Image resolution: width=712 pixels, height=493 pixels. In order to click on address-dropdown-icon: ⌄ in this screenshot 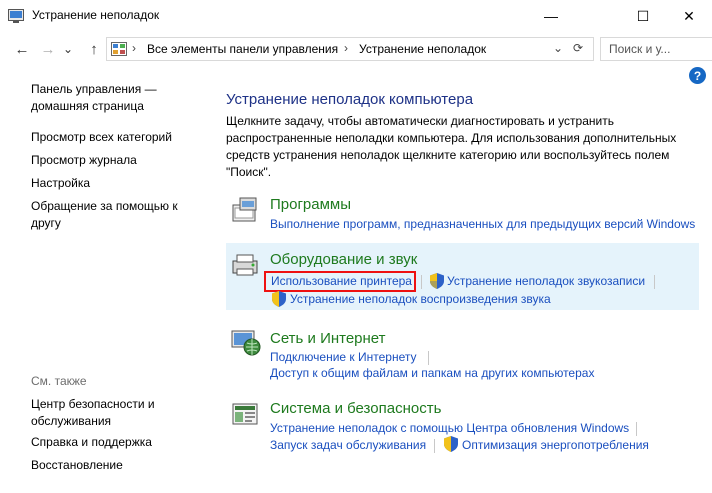, I will do `click(558, 48)`.